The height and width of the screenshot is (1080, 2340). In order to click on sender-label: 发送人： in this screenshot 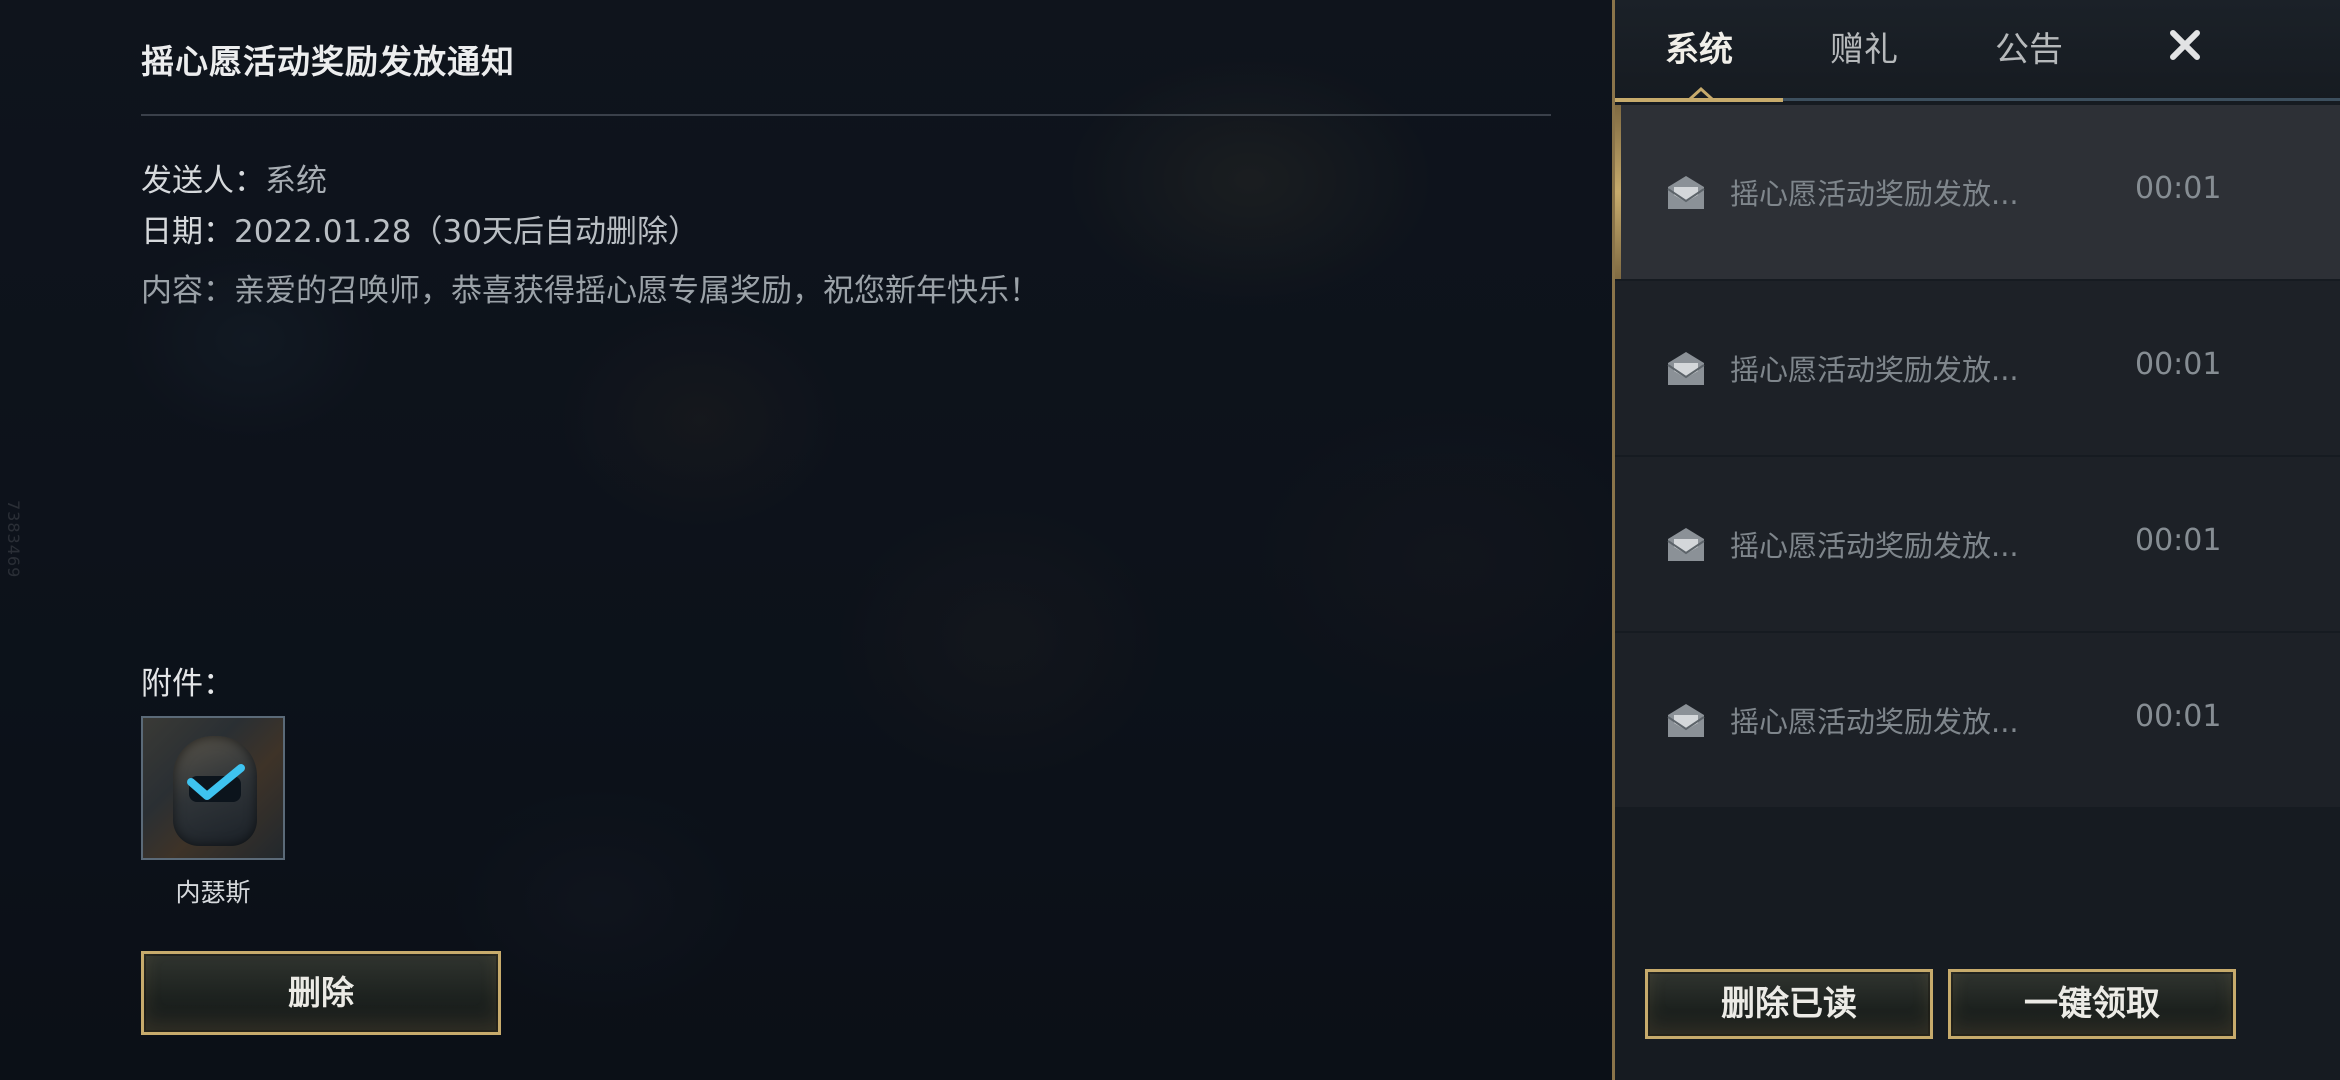, I will do `click(203, 181)`.